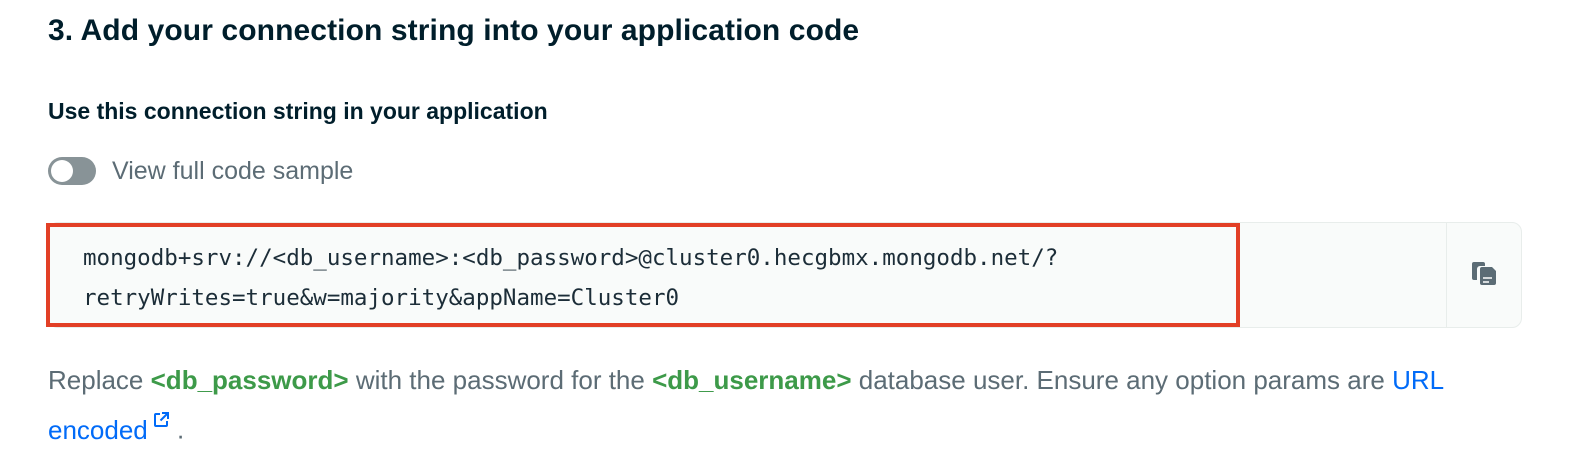  I want to click on view-full-code-toggle, so click(72, 171).